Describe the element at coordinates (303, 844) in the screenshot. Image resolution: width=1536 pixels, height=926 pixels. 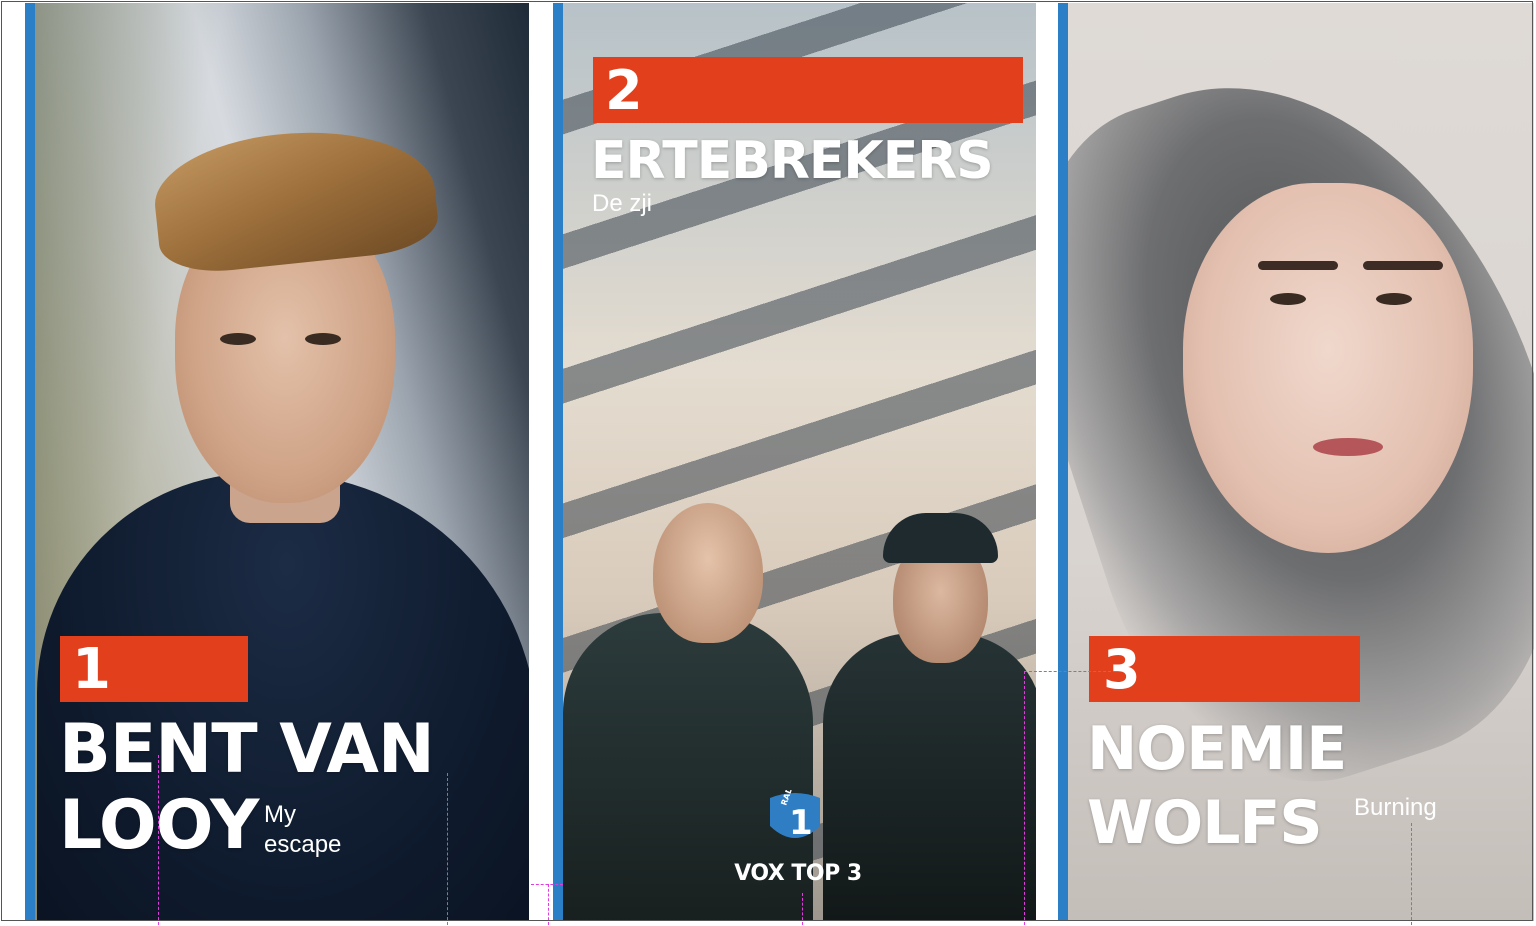
I see `song-title-line-2: escape` at that location.